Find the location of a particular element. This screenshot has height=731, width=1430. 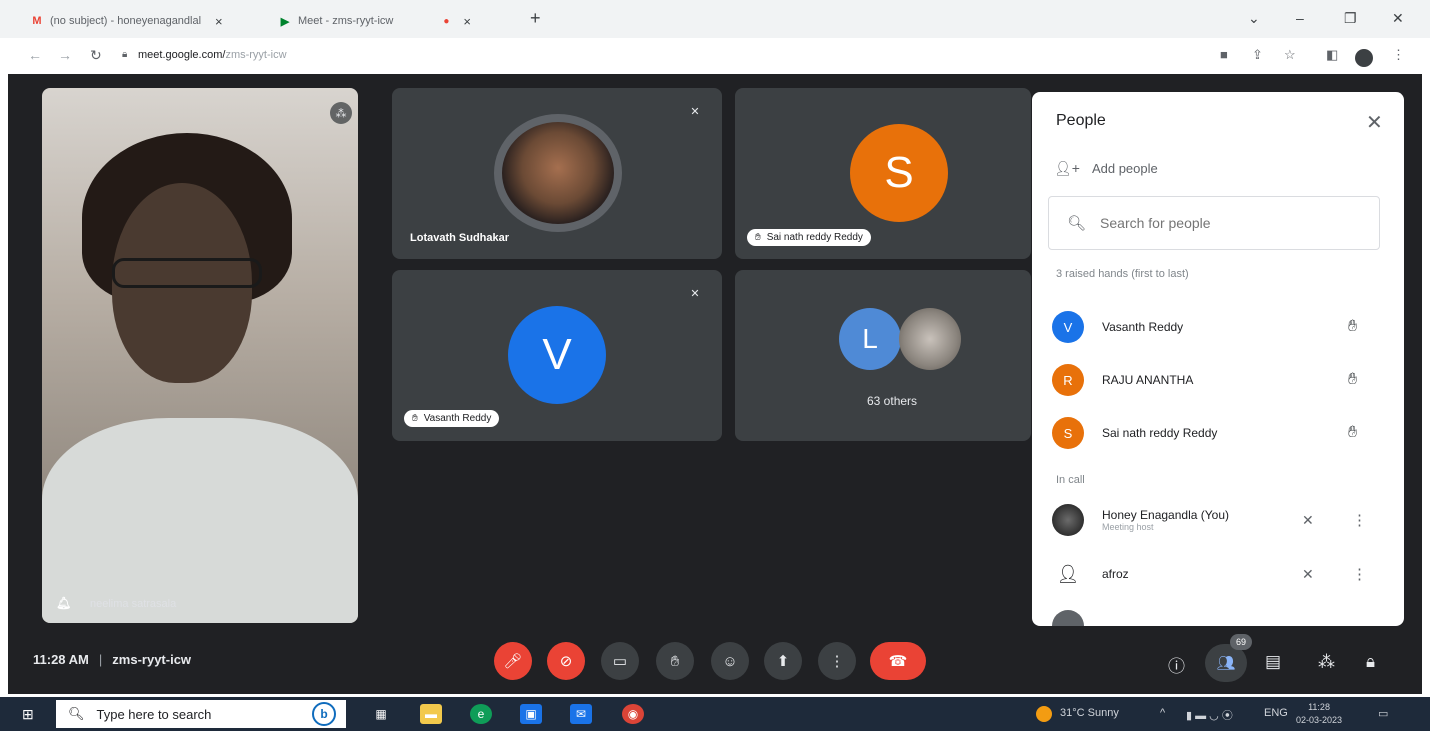

self-name: neelima satrasala is located at coordinates (133, 604).